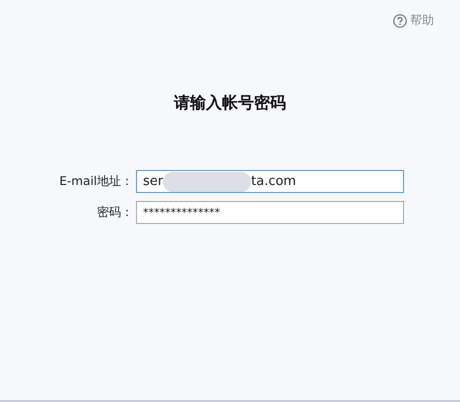 This screenshot has height=402, width=460. What do you see at coordinates (229, 103) in the screenshot?
I see `page-title: 请输入帐号密码` at bounding box center [229, 103].